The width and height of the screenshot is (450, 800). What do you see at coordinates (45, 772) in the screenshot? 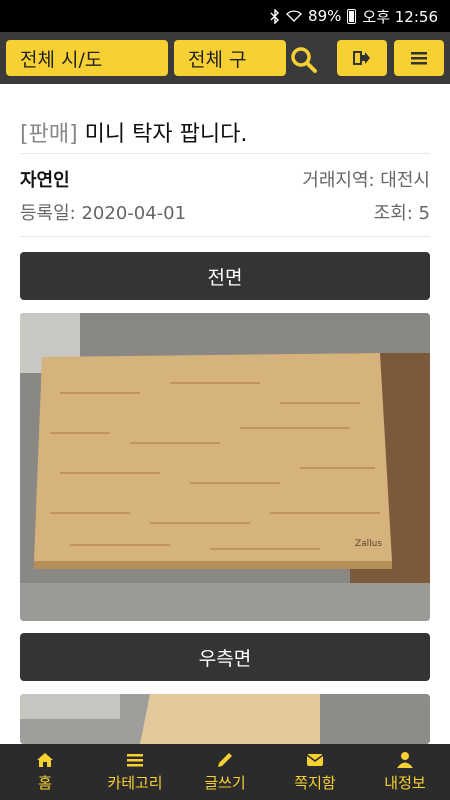
I see `tab-home: 홈` at bounding box center [45, 772].